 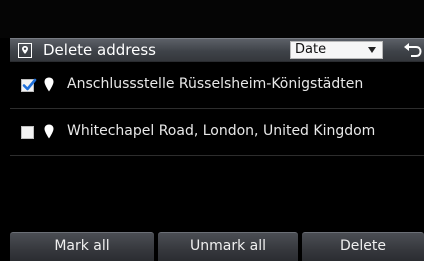 What do you see at coordinates (372, 50) in the screenshot?
I see `chevron-down-icon` at bounding box center [372, 50].